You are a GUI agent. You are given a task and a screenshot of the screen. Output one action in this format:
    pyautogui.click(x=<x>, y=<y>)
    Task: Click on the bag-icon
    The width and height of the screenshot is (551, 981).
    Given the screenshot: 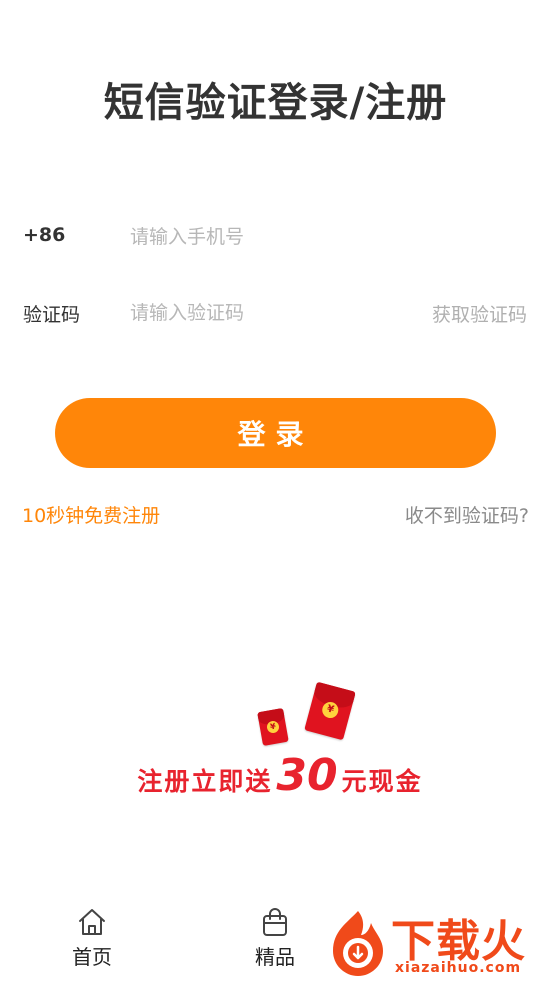 What is the action you would take?
    pyautogui.click(x=275, y=922)
    